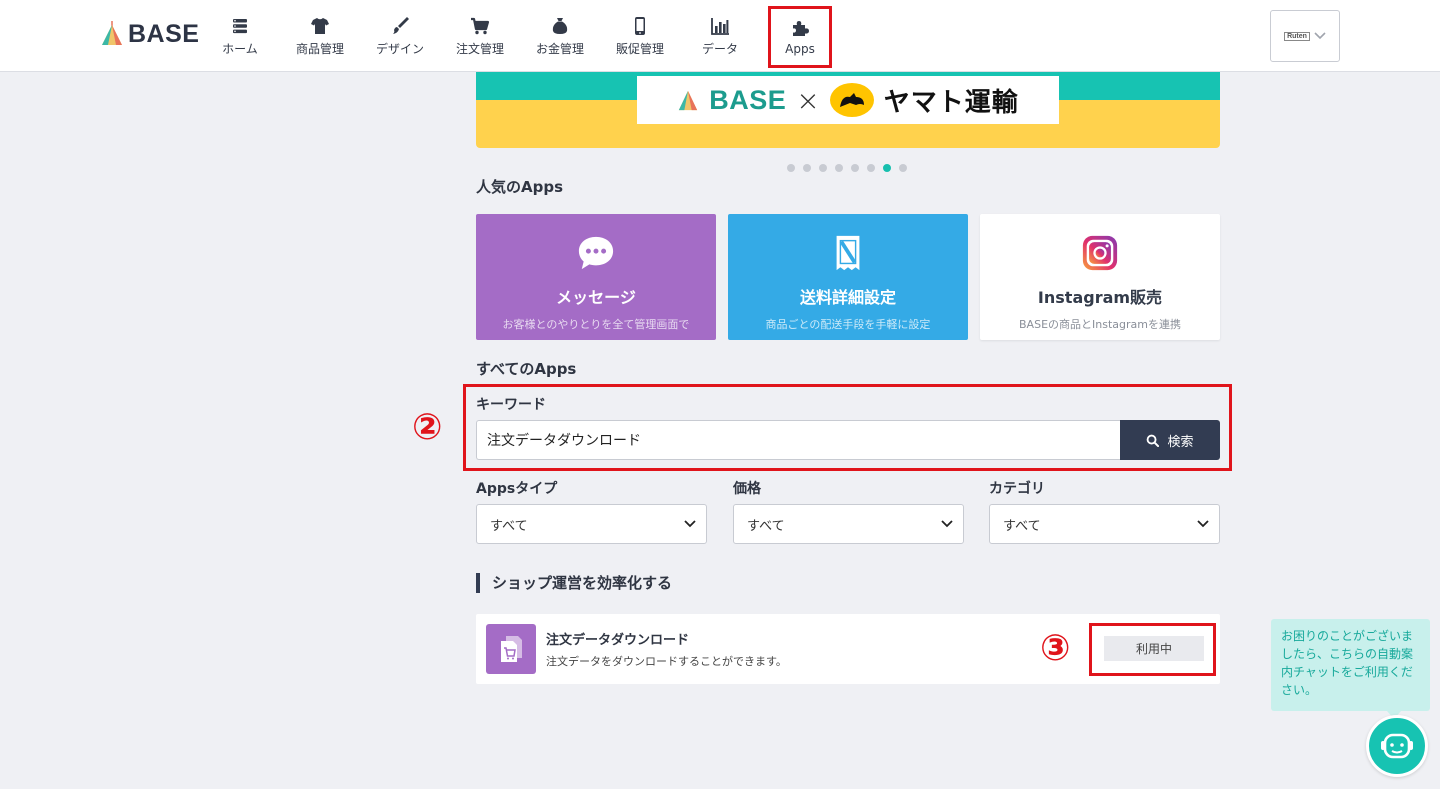  What do you see at coordinates (517, 489) in the screenshot?
I see `filter-label-type: Appsタイプ` at bounding box center [517, 489].